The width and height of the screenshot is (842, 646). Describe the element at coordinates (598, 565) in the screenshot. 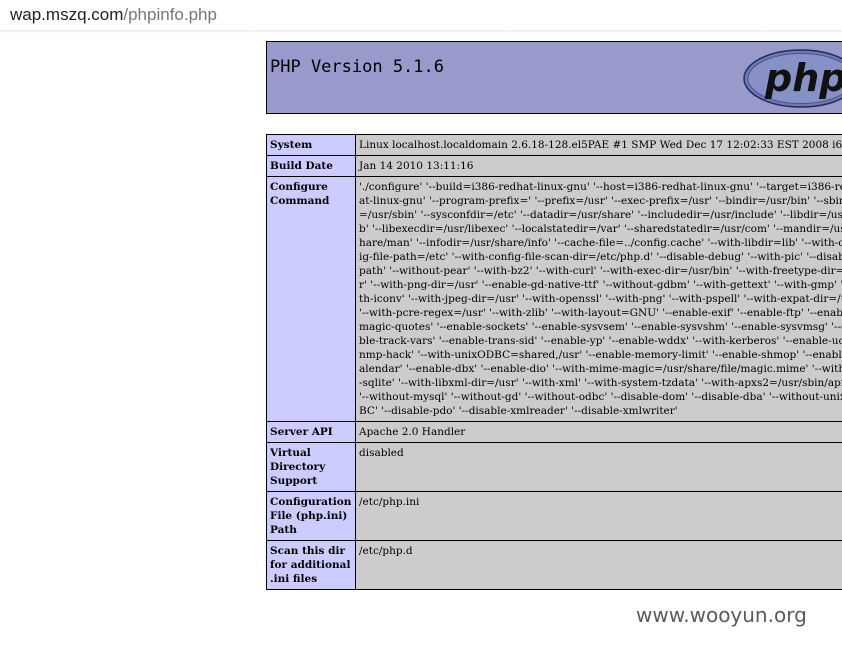

I see `row-value: /etc/php.d` at that location.